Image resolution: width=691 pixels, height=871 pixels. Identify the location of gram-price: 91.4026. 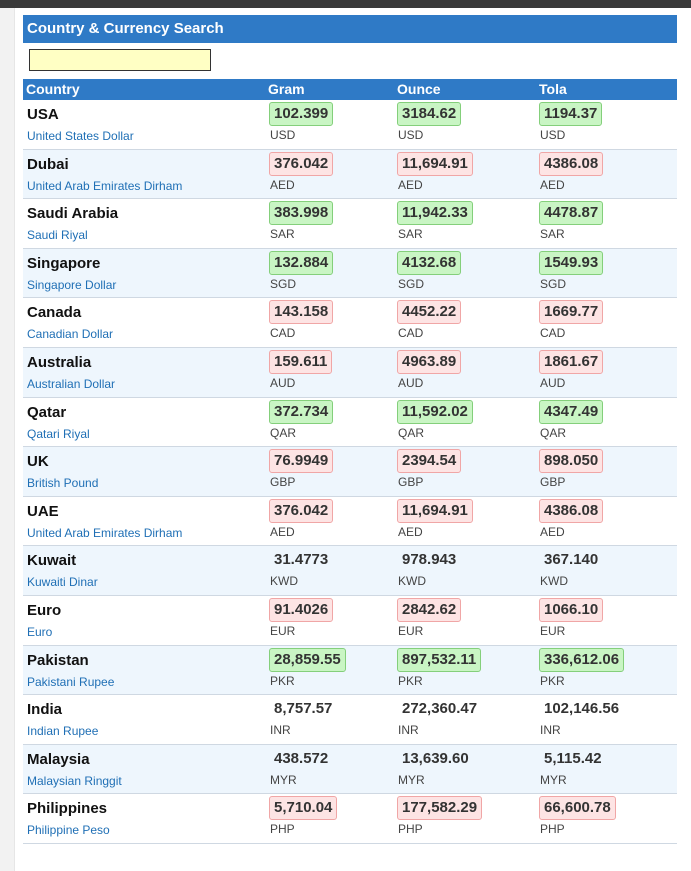
(301, 609).